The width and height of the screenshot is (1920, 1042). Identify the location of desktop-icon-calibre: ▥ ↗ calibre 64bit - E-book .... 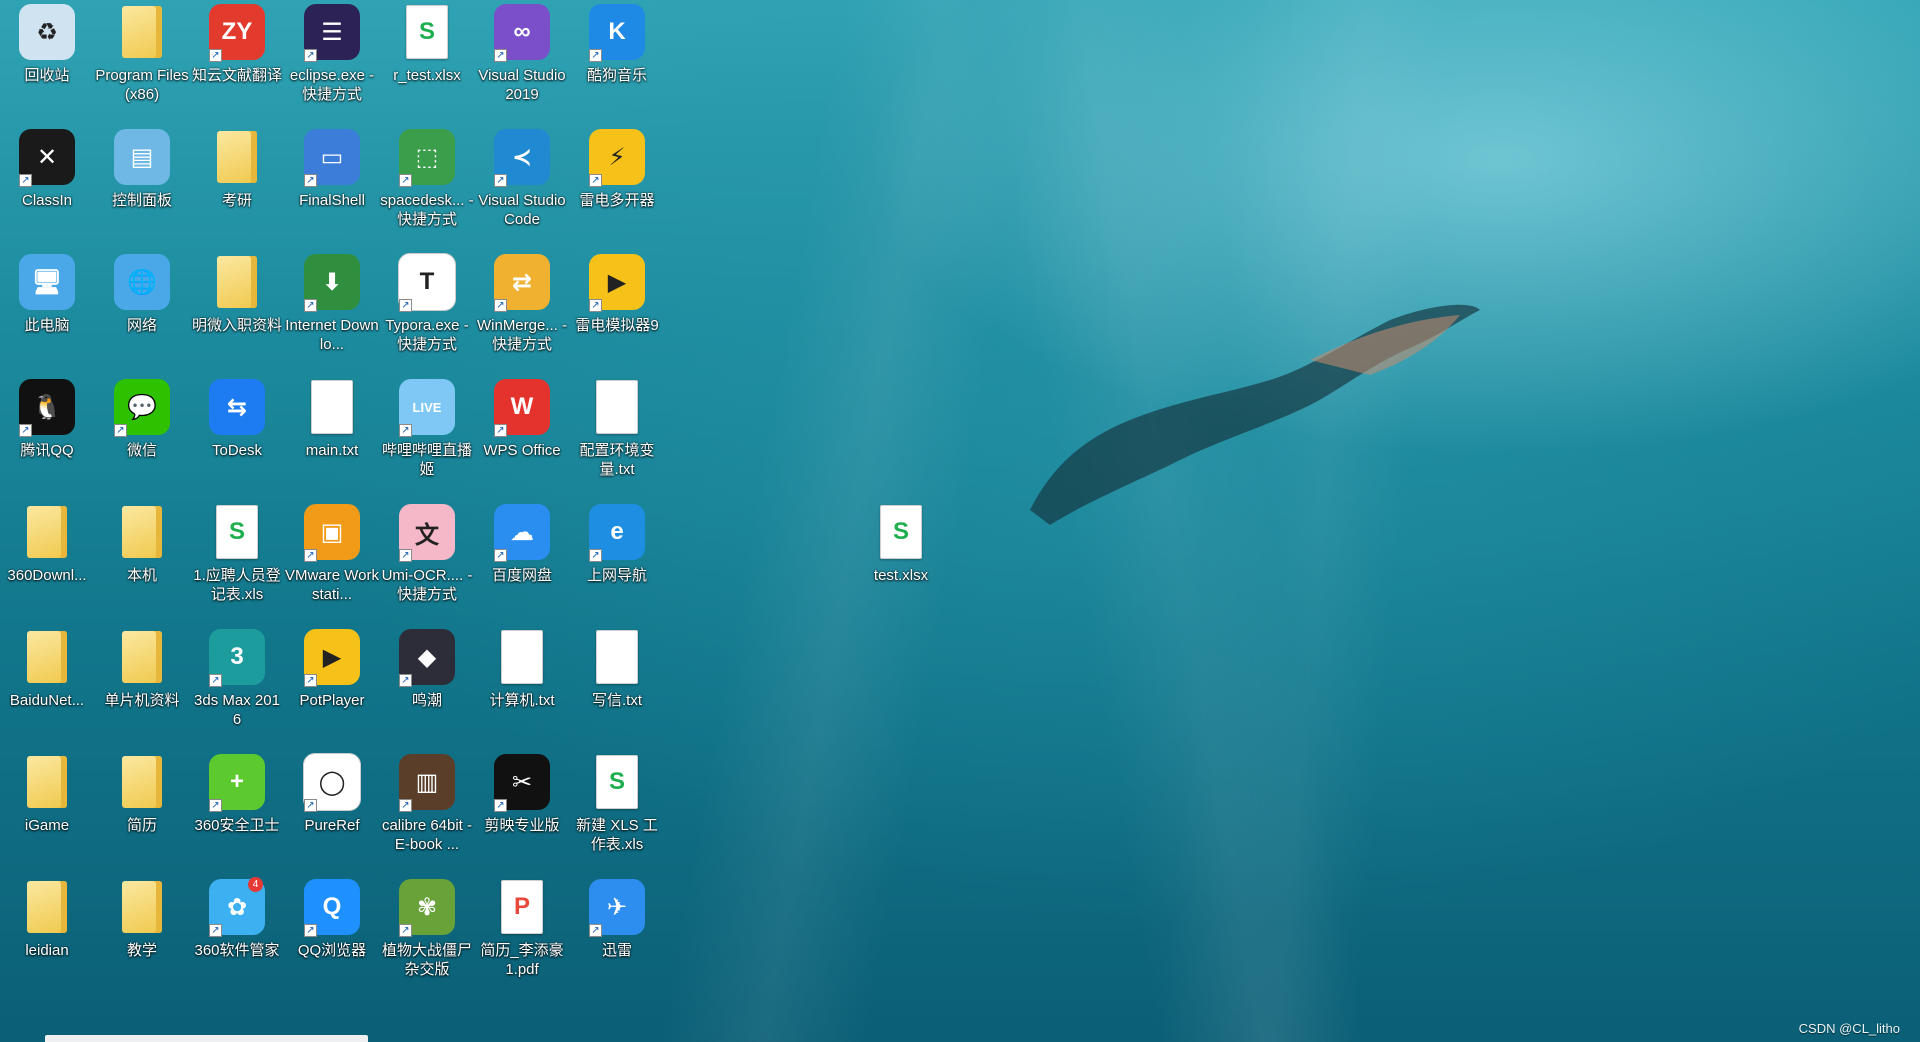
(427, 810).